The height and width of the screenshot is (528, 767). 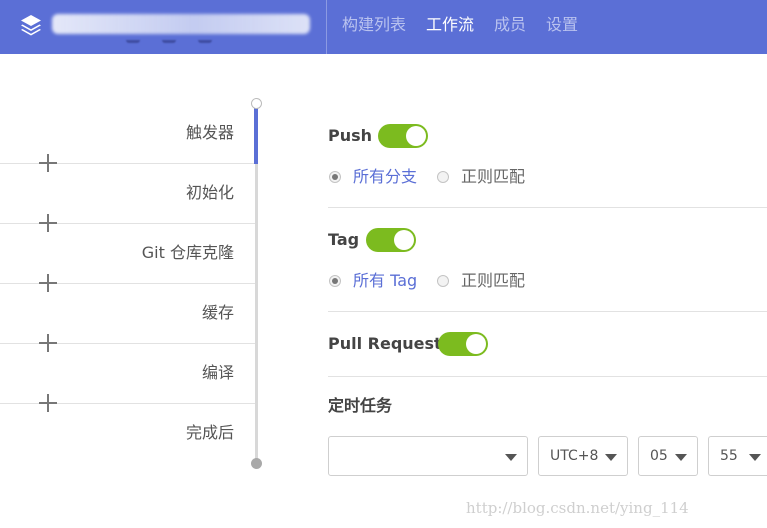 What do you see at coordinates (659, 456) in the screenshot?
I see `select-value: 05` at bounding box center [659, 456].